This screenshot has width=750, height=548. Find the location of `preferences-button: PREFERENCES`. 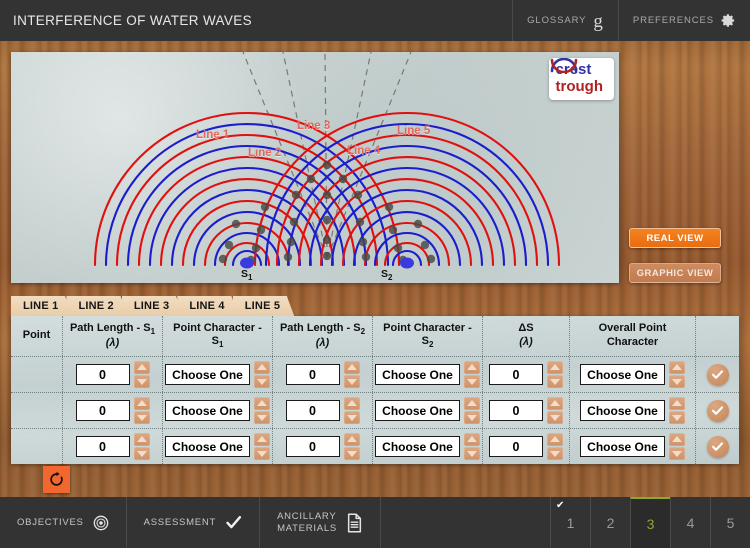

preferences-button: PREFERENCES is located at coordinates (683, 20).